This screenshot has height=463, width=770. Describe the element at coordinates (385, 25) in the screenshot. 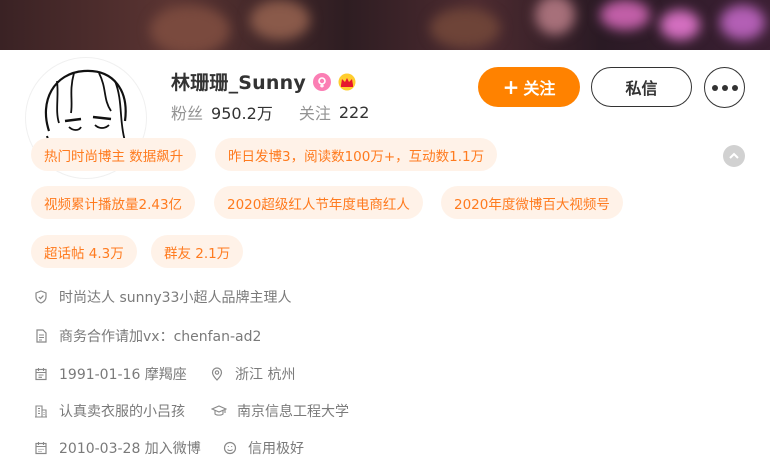

I see `cover-banner` at that location.